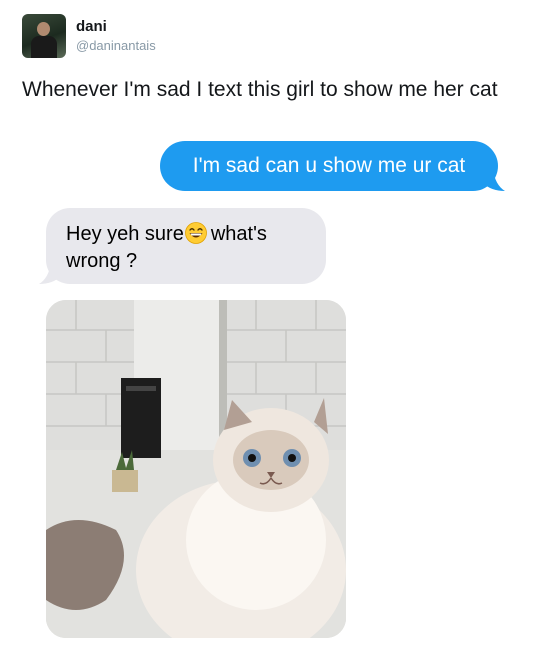 Image resolution: width=540 pixels, height=647 pixels. Describe the element at coordinates (44, 36) in the screenshot. I see `avatar` at that location.